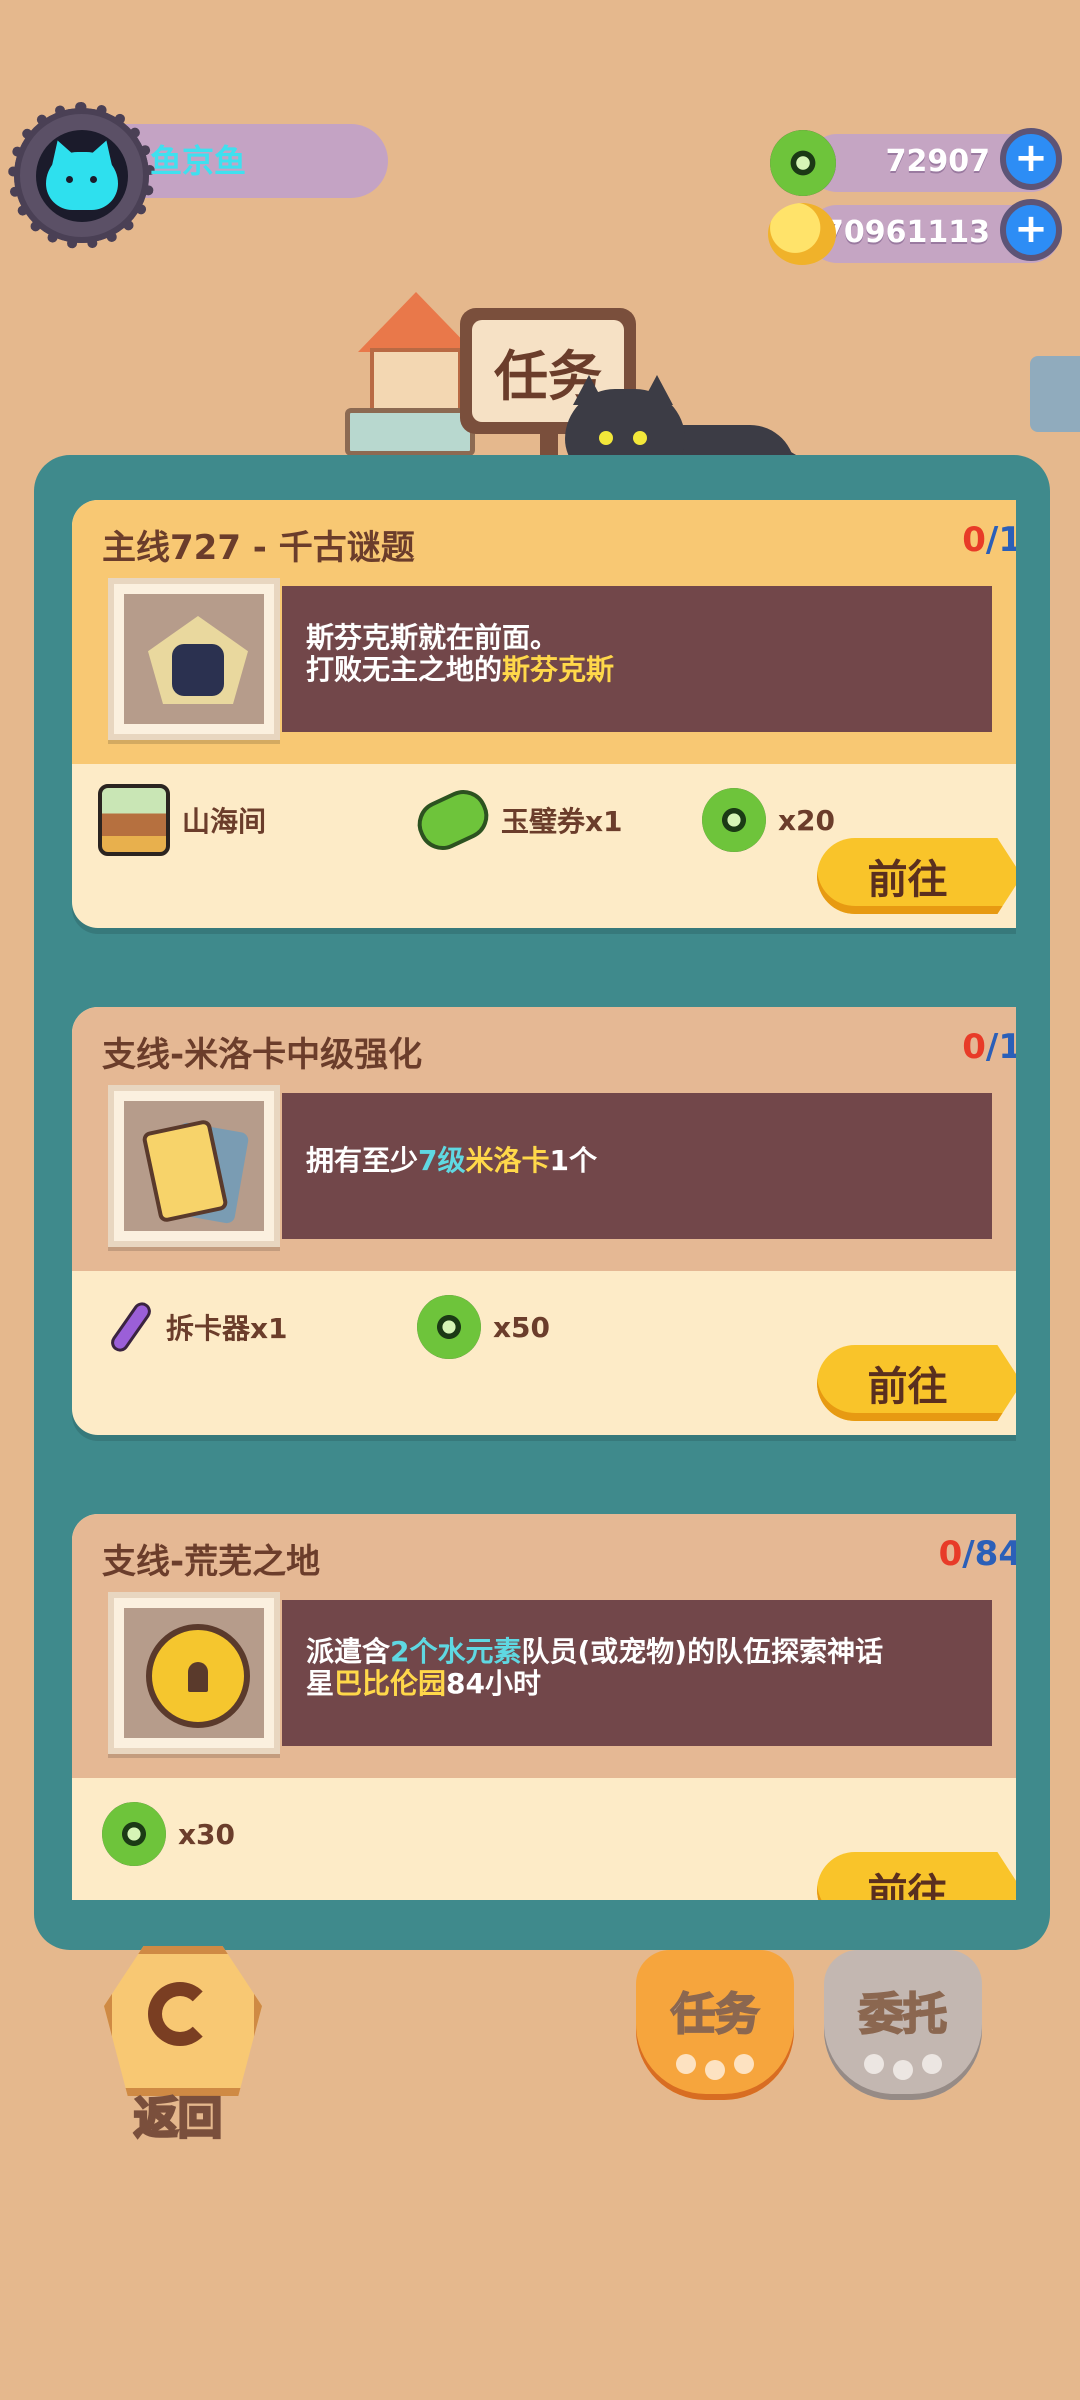 This screenshot has width=1080, height=2400. I want to click on task-description: 斯芬克斯就在前面。 打败无主之地的斯芬克斯, so click(637, 659).